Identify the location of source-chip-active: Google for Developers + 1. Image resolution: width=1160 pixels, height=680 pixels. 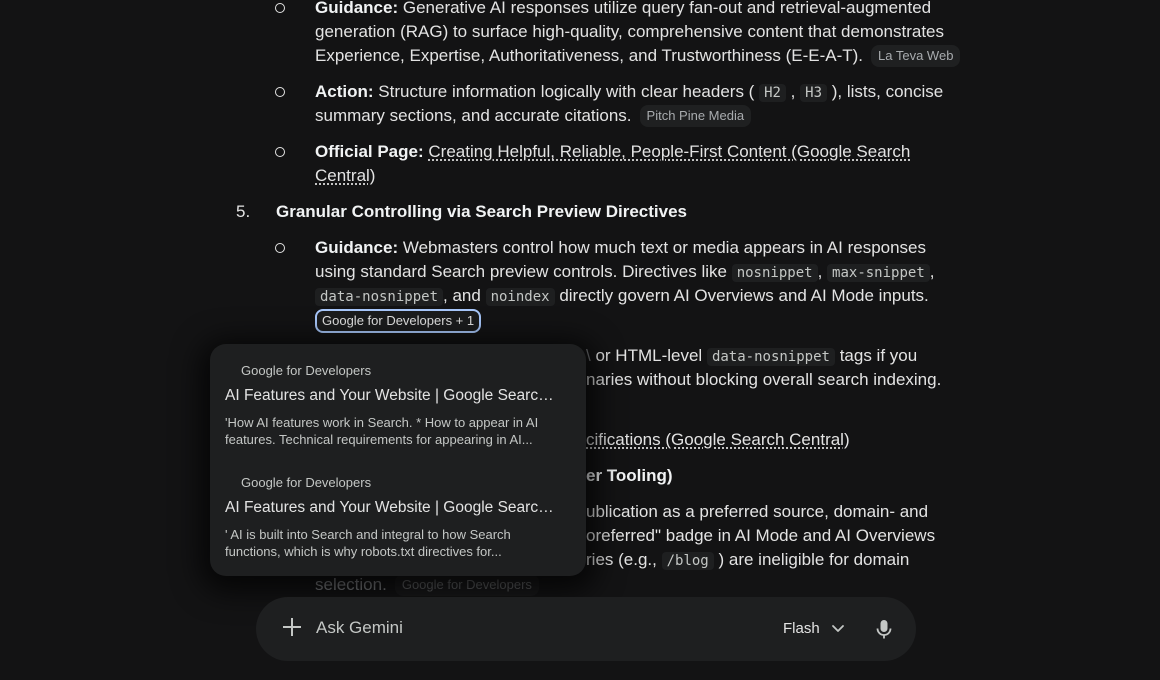
(398, 321).